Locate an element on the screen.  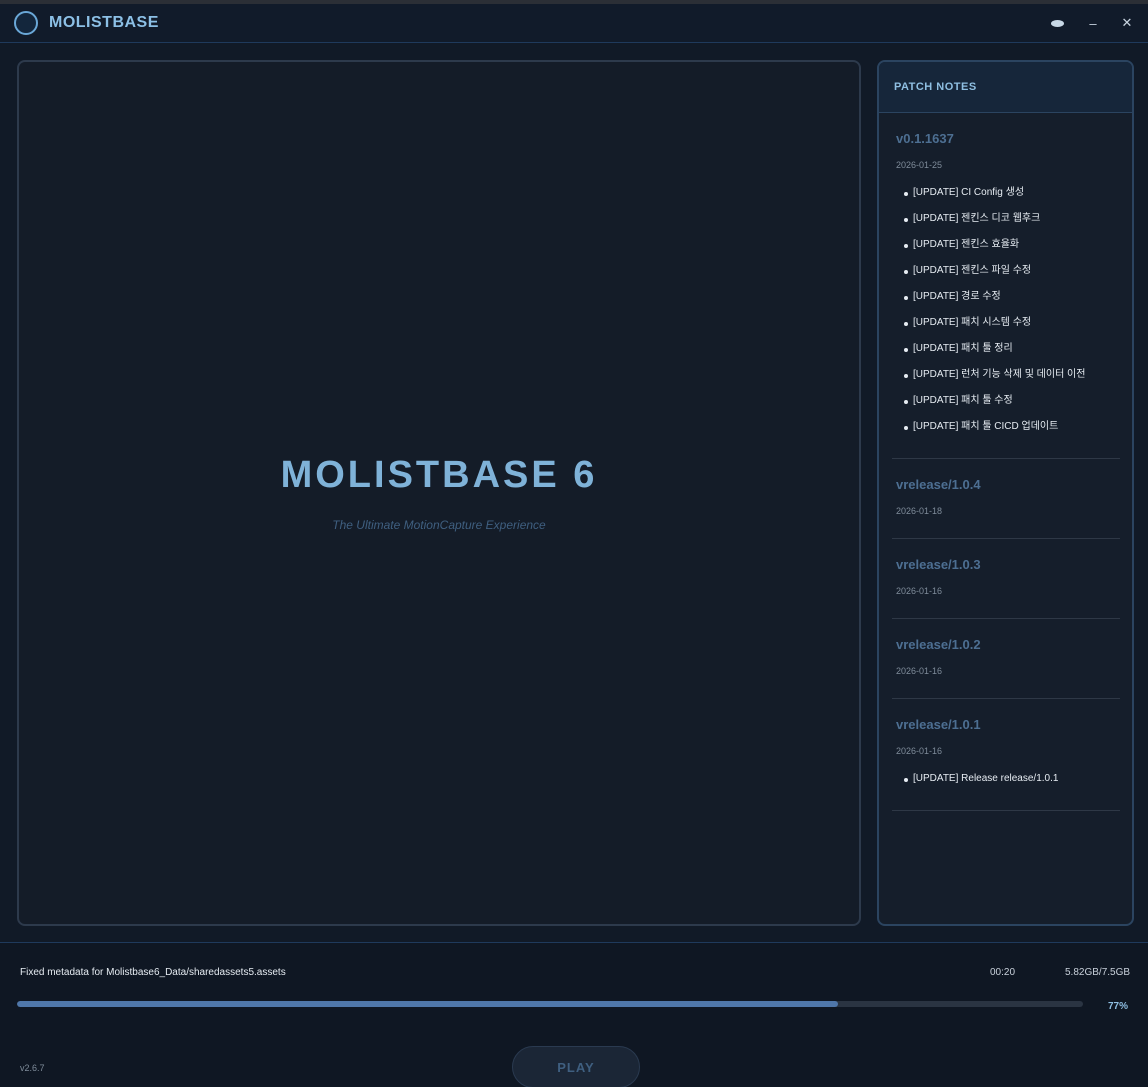
release-items: [UPDATE] Release release/1.0.1 is located at coordinates (1008, 785).